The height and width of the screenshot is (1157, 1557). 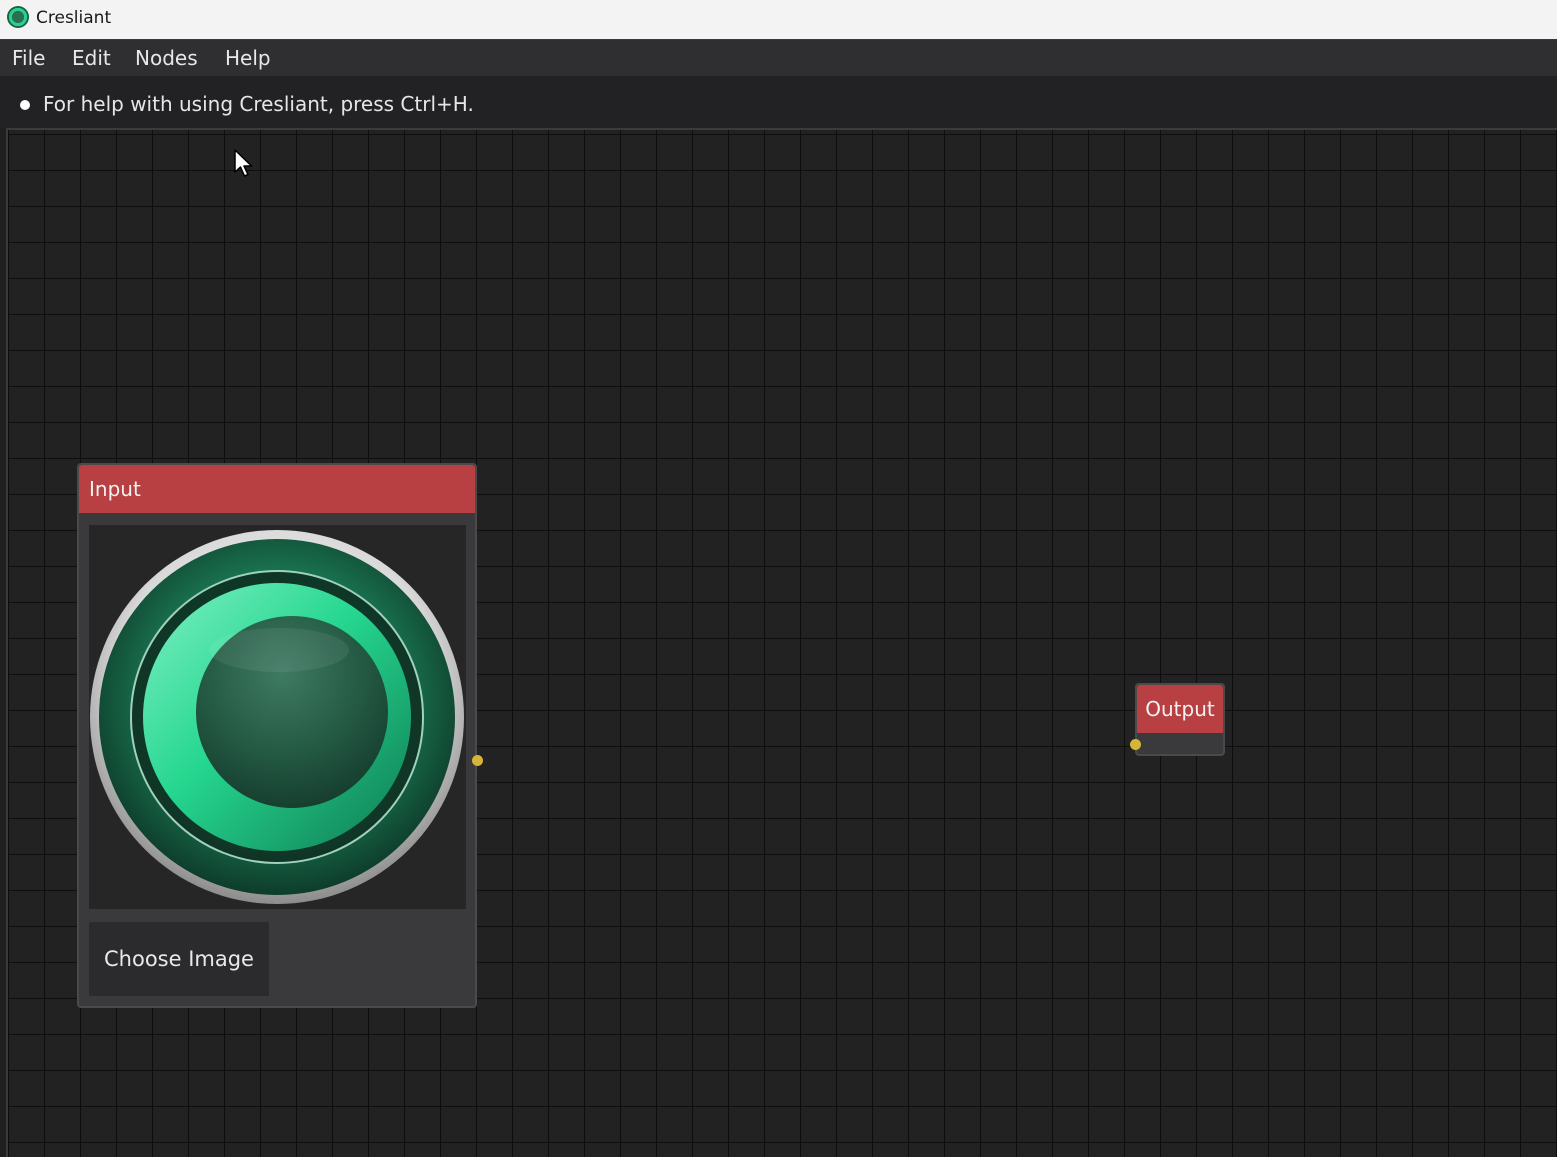 I want to click on cresliant-logo-icon, so click(x=18, y=17).